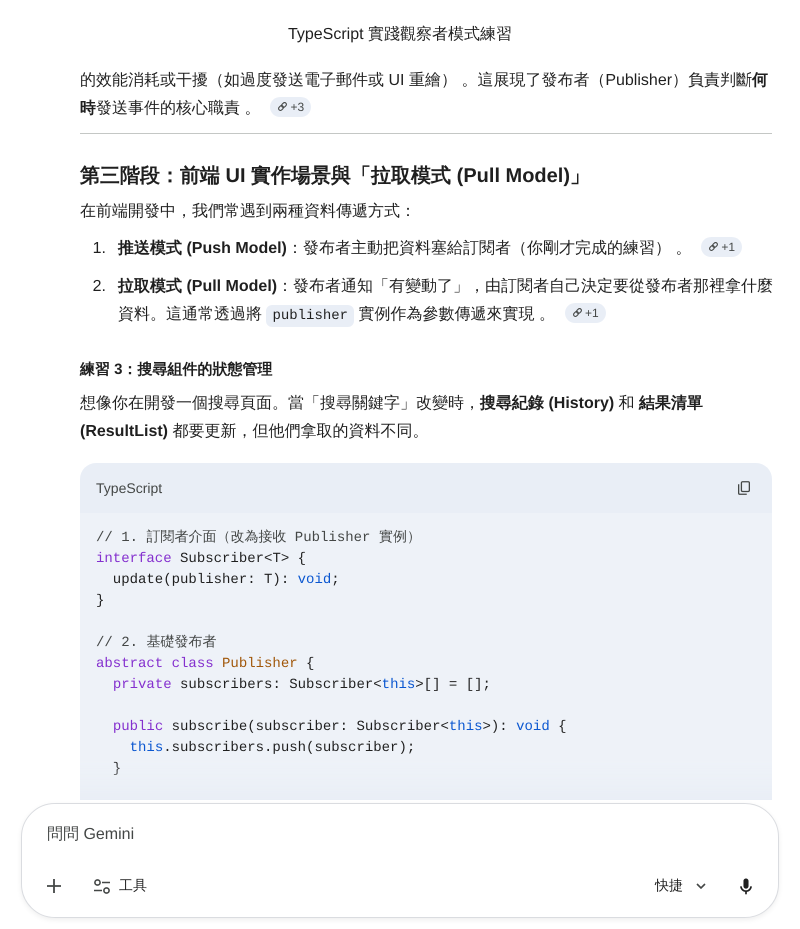 This screenshot has height=929, width=800. I want to click on paragraph-text: 想像你在開發一個搜尋頁面。當「搜尋關鍵字」改變時，搜尋紀錄 (History) 和 結果清單 (ResultList) 都要更新，但他們拿取的資料不同。, so click(392, 418).